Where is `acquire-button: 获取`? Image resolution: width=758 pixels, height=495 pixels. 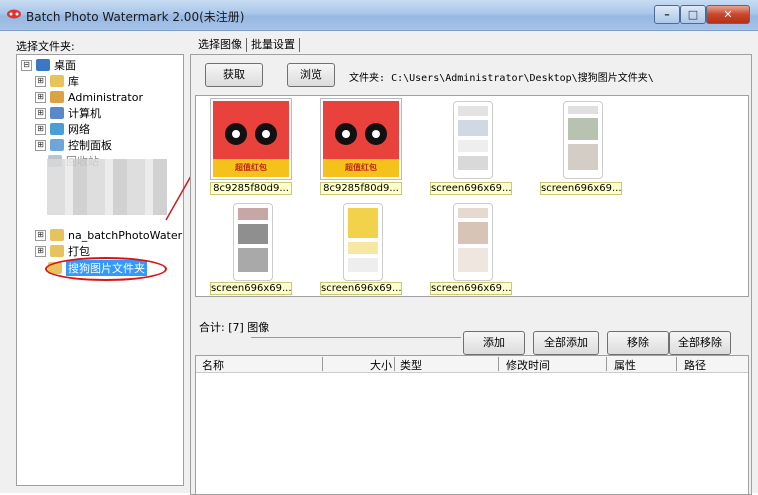 acquire-button: 获取 is located at coordinates (234, 75).